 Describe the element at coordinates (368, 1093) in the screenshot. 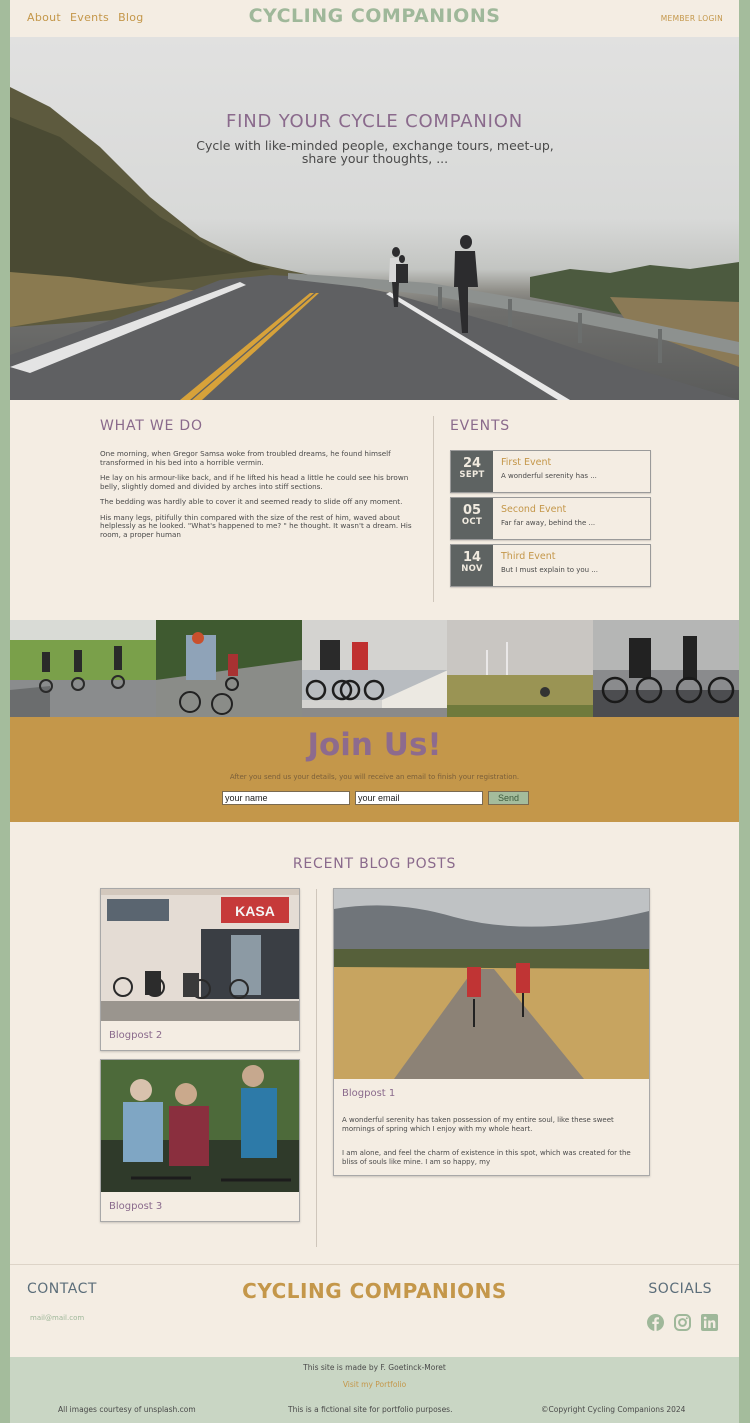

I see `blogpost-1-title: Blogpost 1` at that location.